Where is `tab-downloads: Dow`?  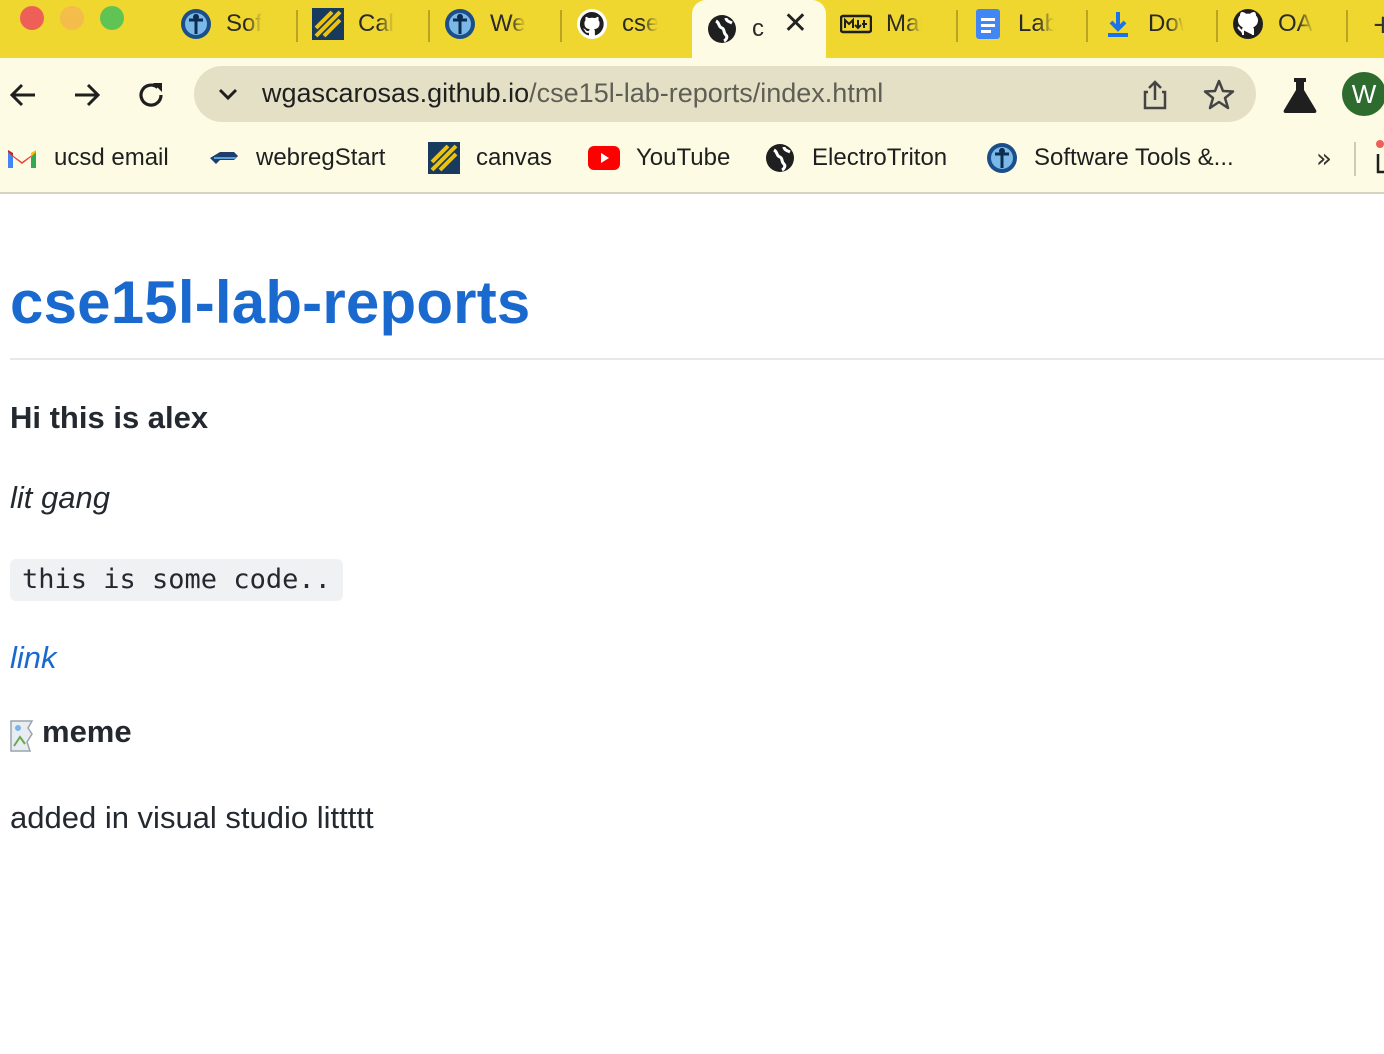
tab-downloads: Dow is located at coordinates (1152, 24).